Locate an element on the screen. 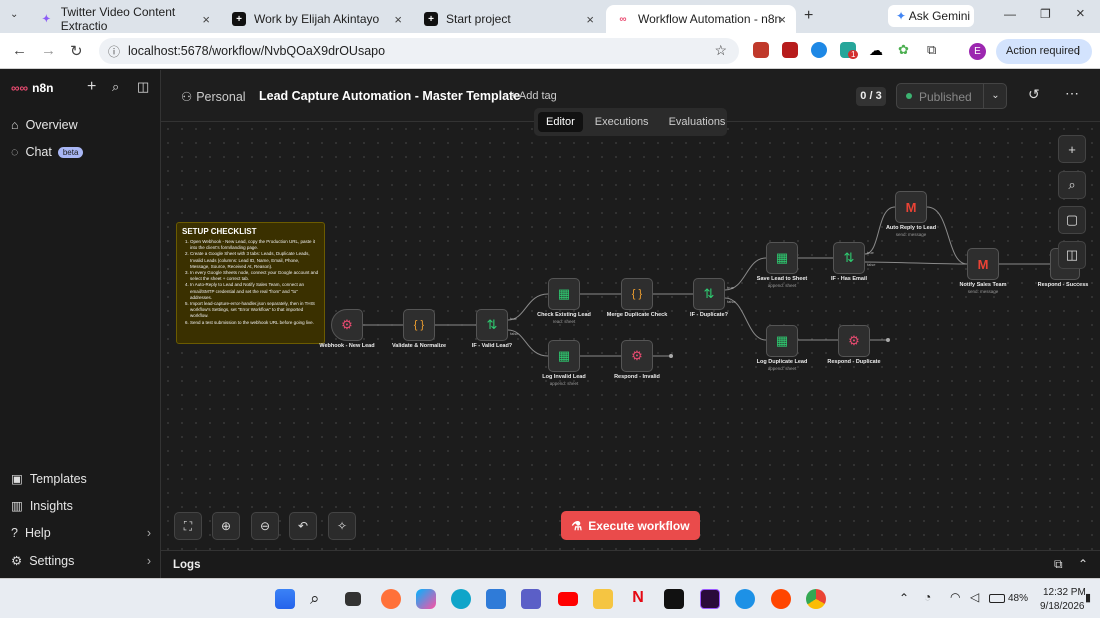 The height and width of the screenshot is (618, 1100). add-node-button: + is located at coordinates (1072, 149).